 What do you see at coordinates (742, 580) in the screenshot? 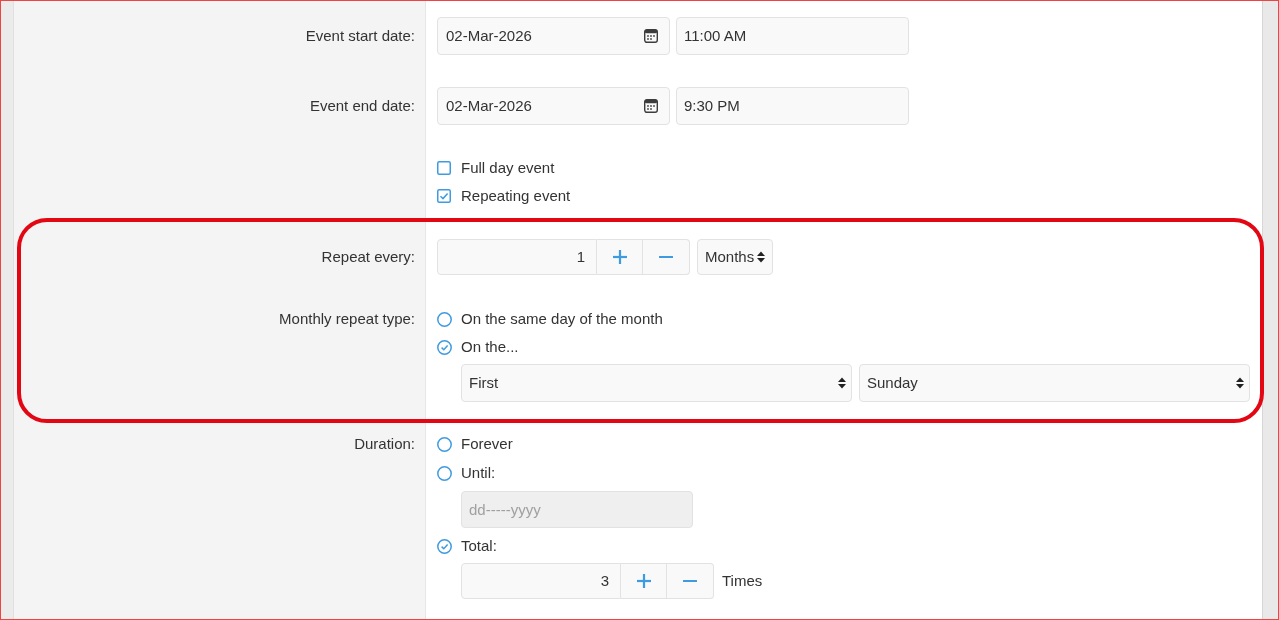
I see `unit-label: Times` at bounding box center [742, 580].